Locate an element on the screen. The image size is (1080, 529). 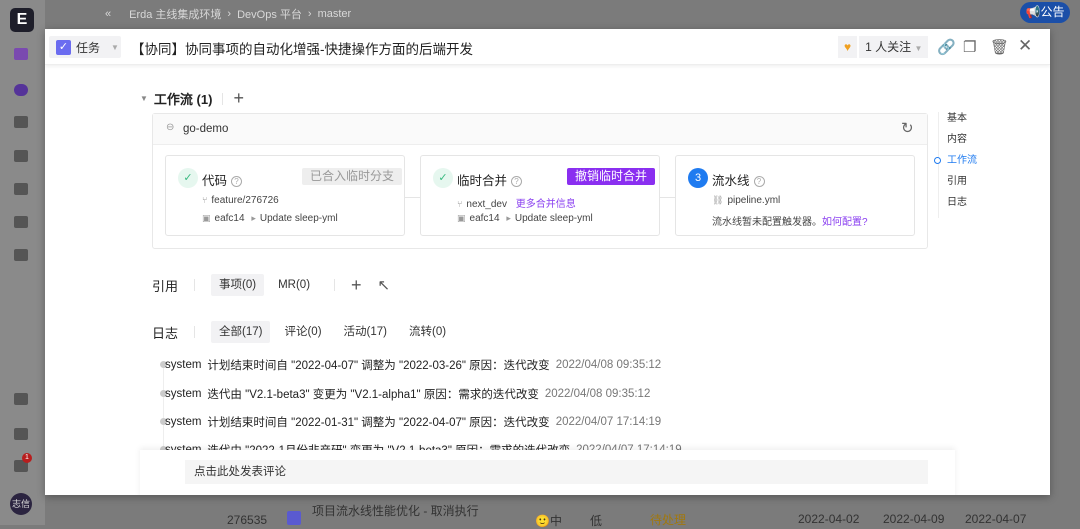
section-title: 日志 is located at coordinates (165, 333).